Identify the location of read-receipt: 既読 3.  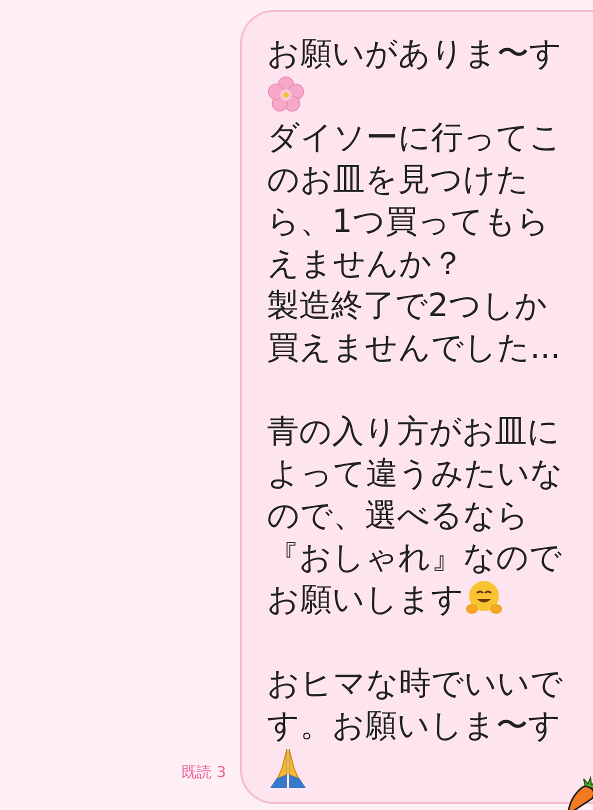
(204, 772).